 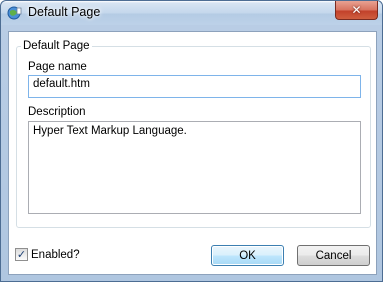 What do you see at coordinates (194, 86) in the screenshot?
I see `page-name-input: default.htm` at bounding box center [194, 86].